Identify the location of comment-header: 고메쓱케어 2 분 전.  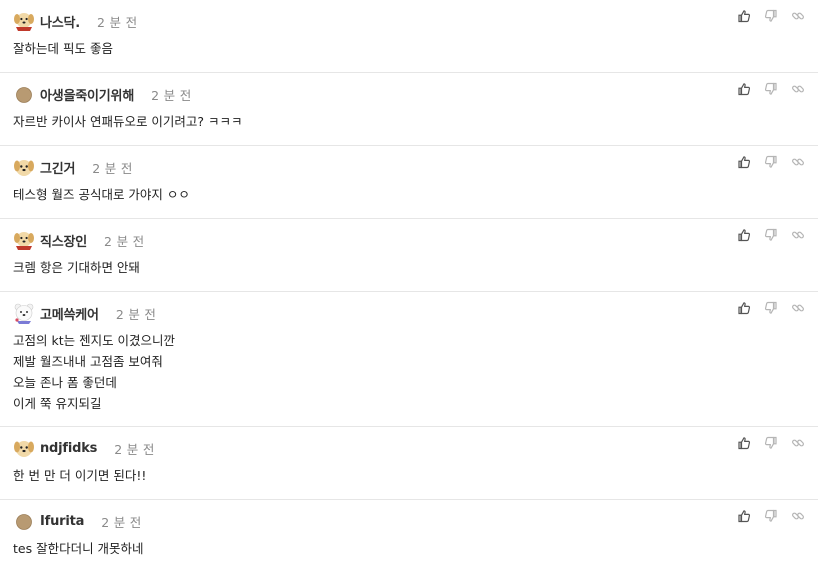
(415, 313).